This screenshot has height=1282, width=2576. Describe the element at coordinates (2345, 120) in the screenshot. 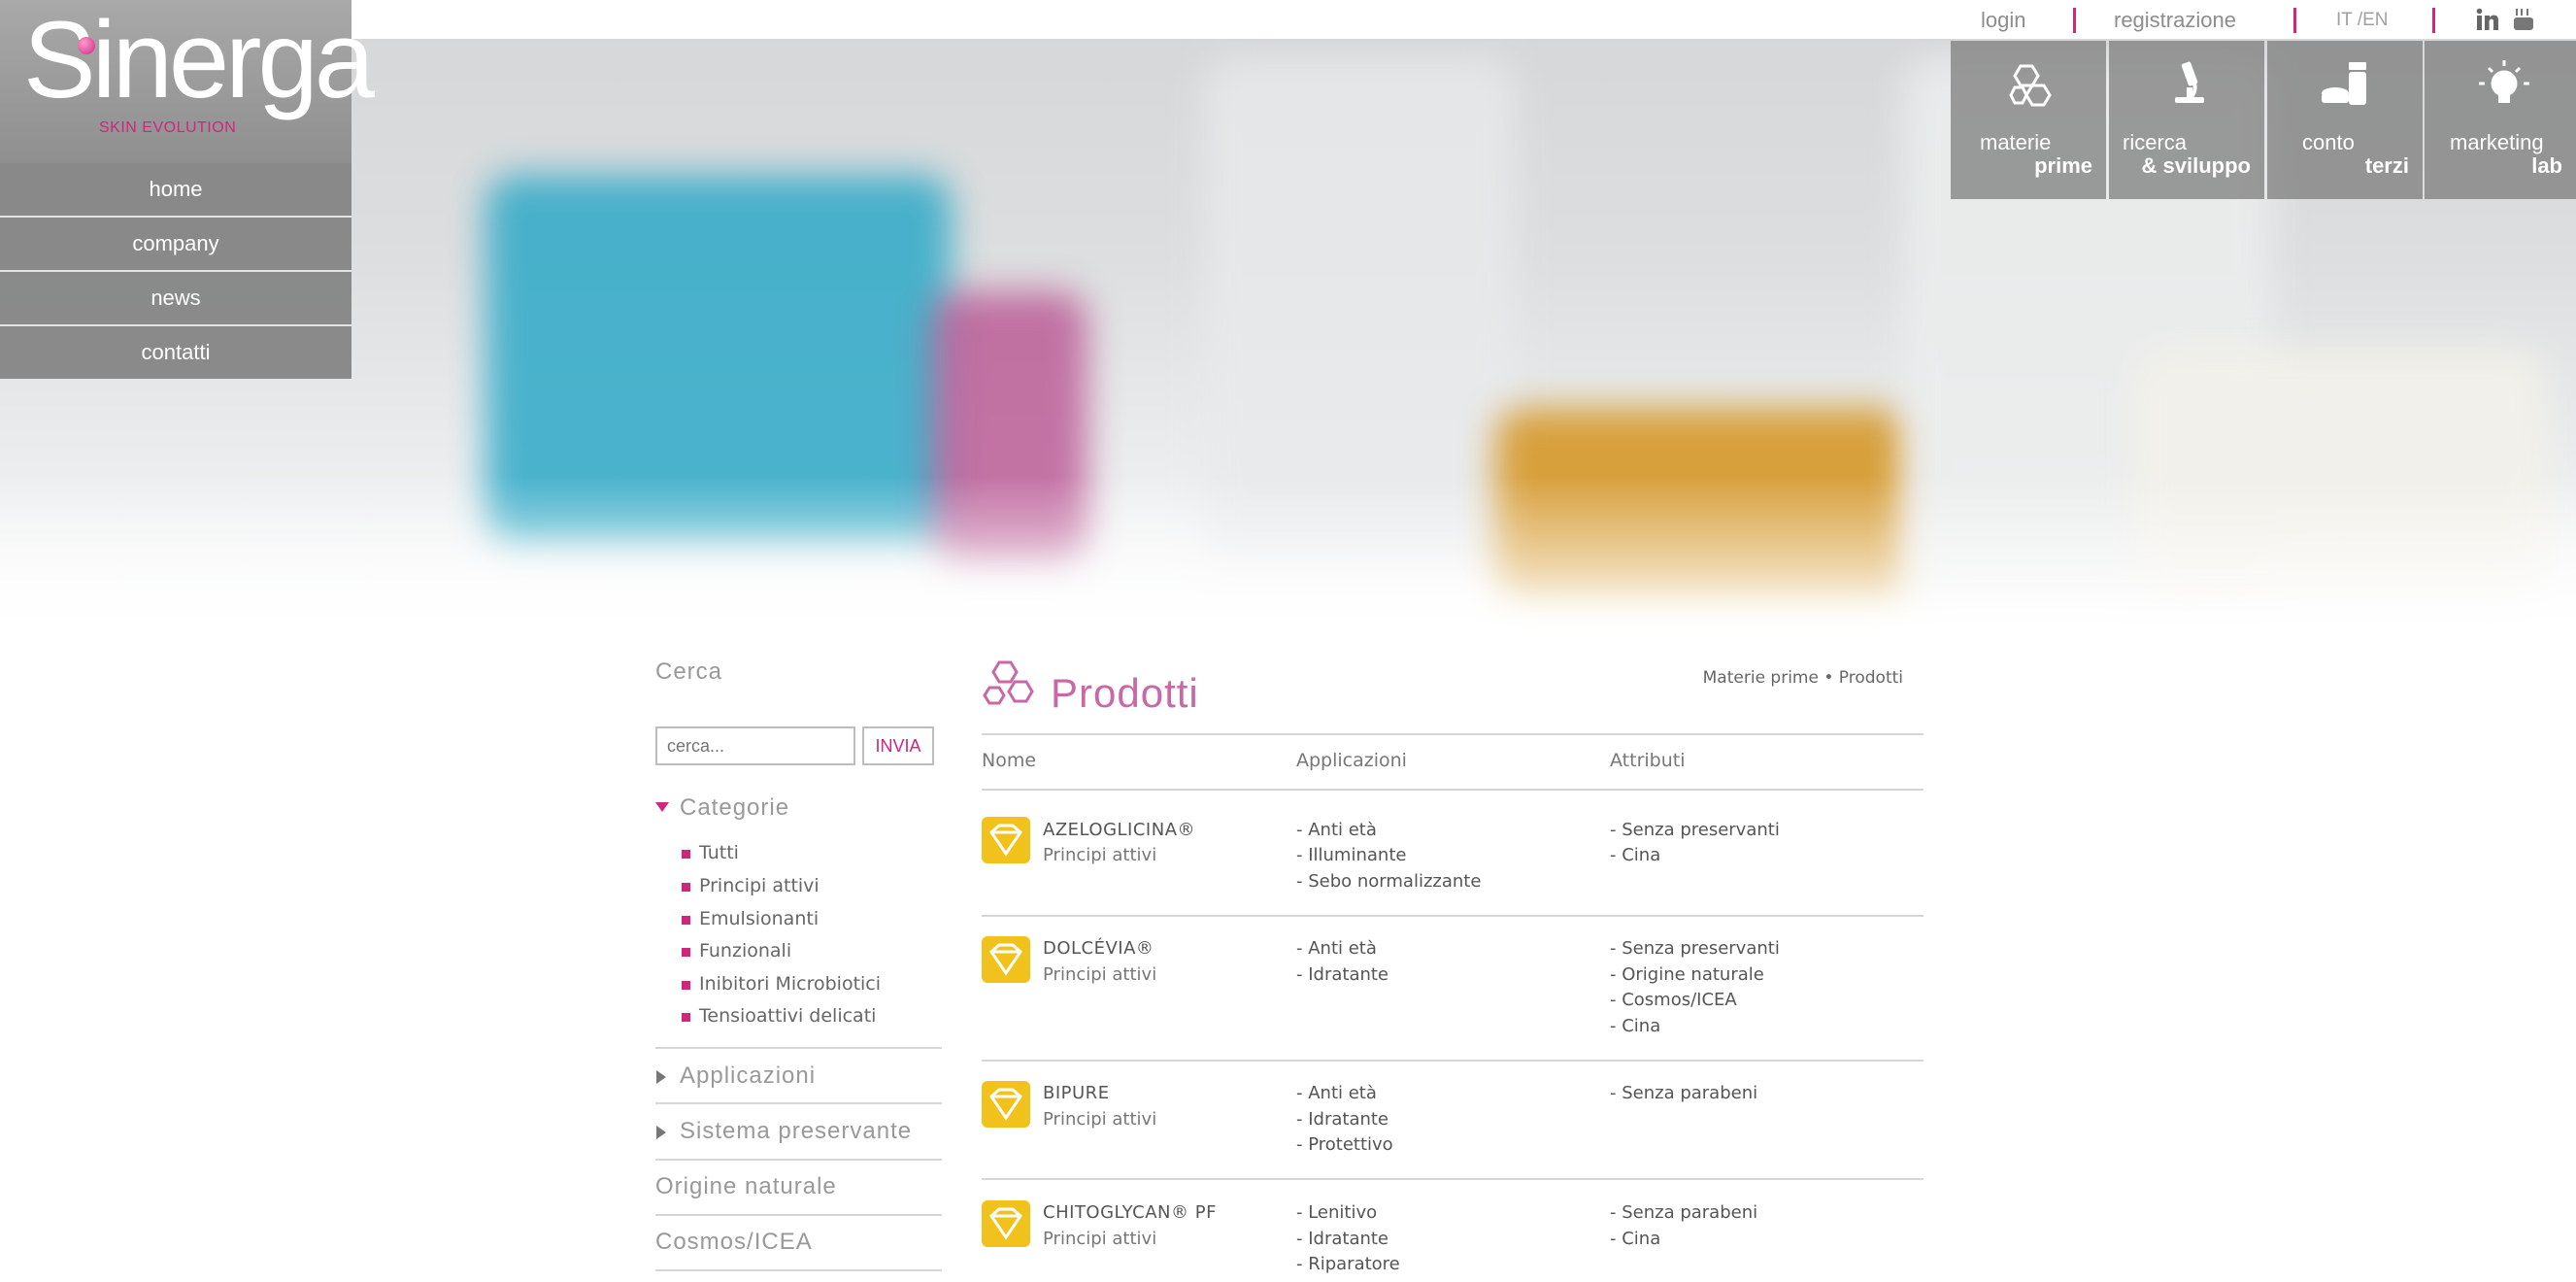

I see `menu-conto-terzi: conto terzi` at that location.